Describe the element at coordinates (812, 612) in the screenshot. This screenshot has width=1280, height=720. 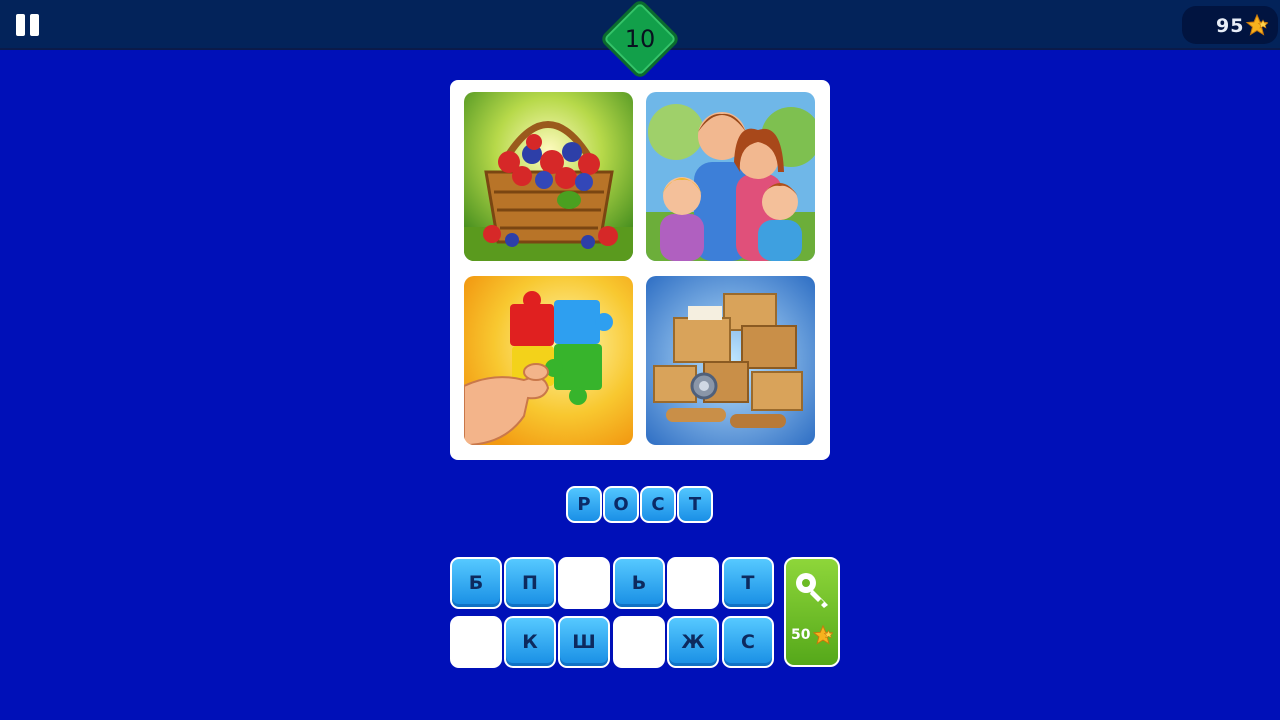
I see `hint-button: 50` at that location.